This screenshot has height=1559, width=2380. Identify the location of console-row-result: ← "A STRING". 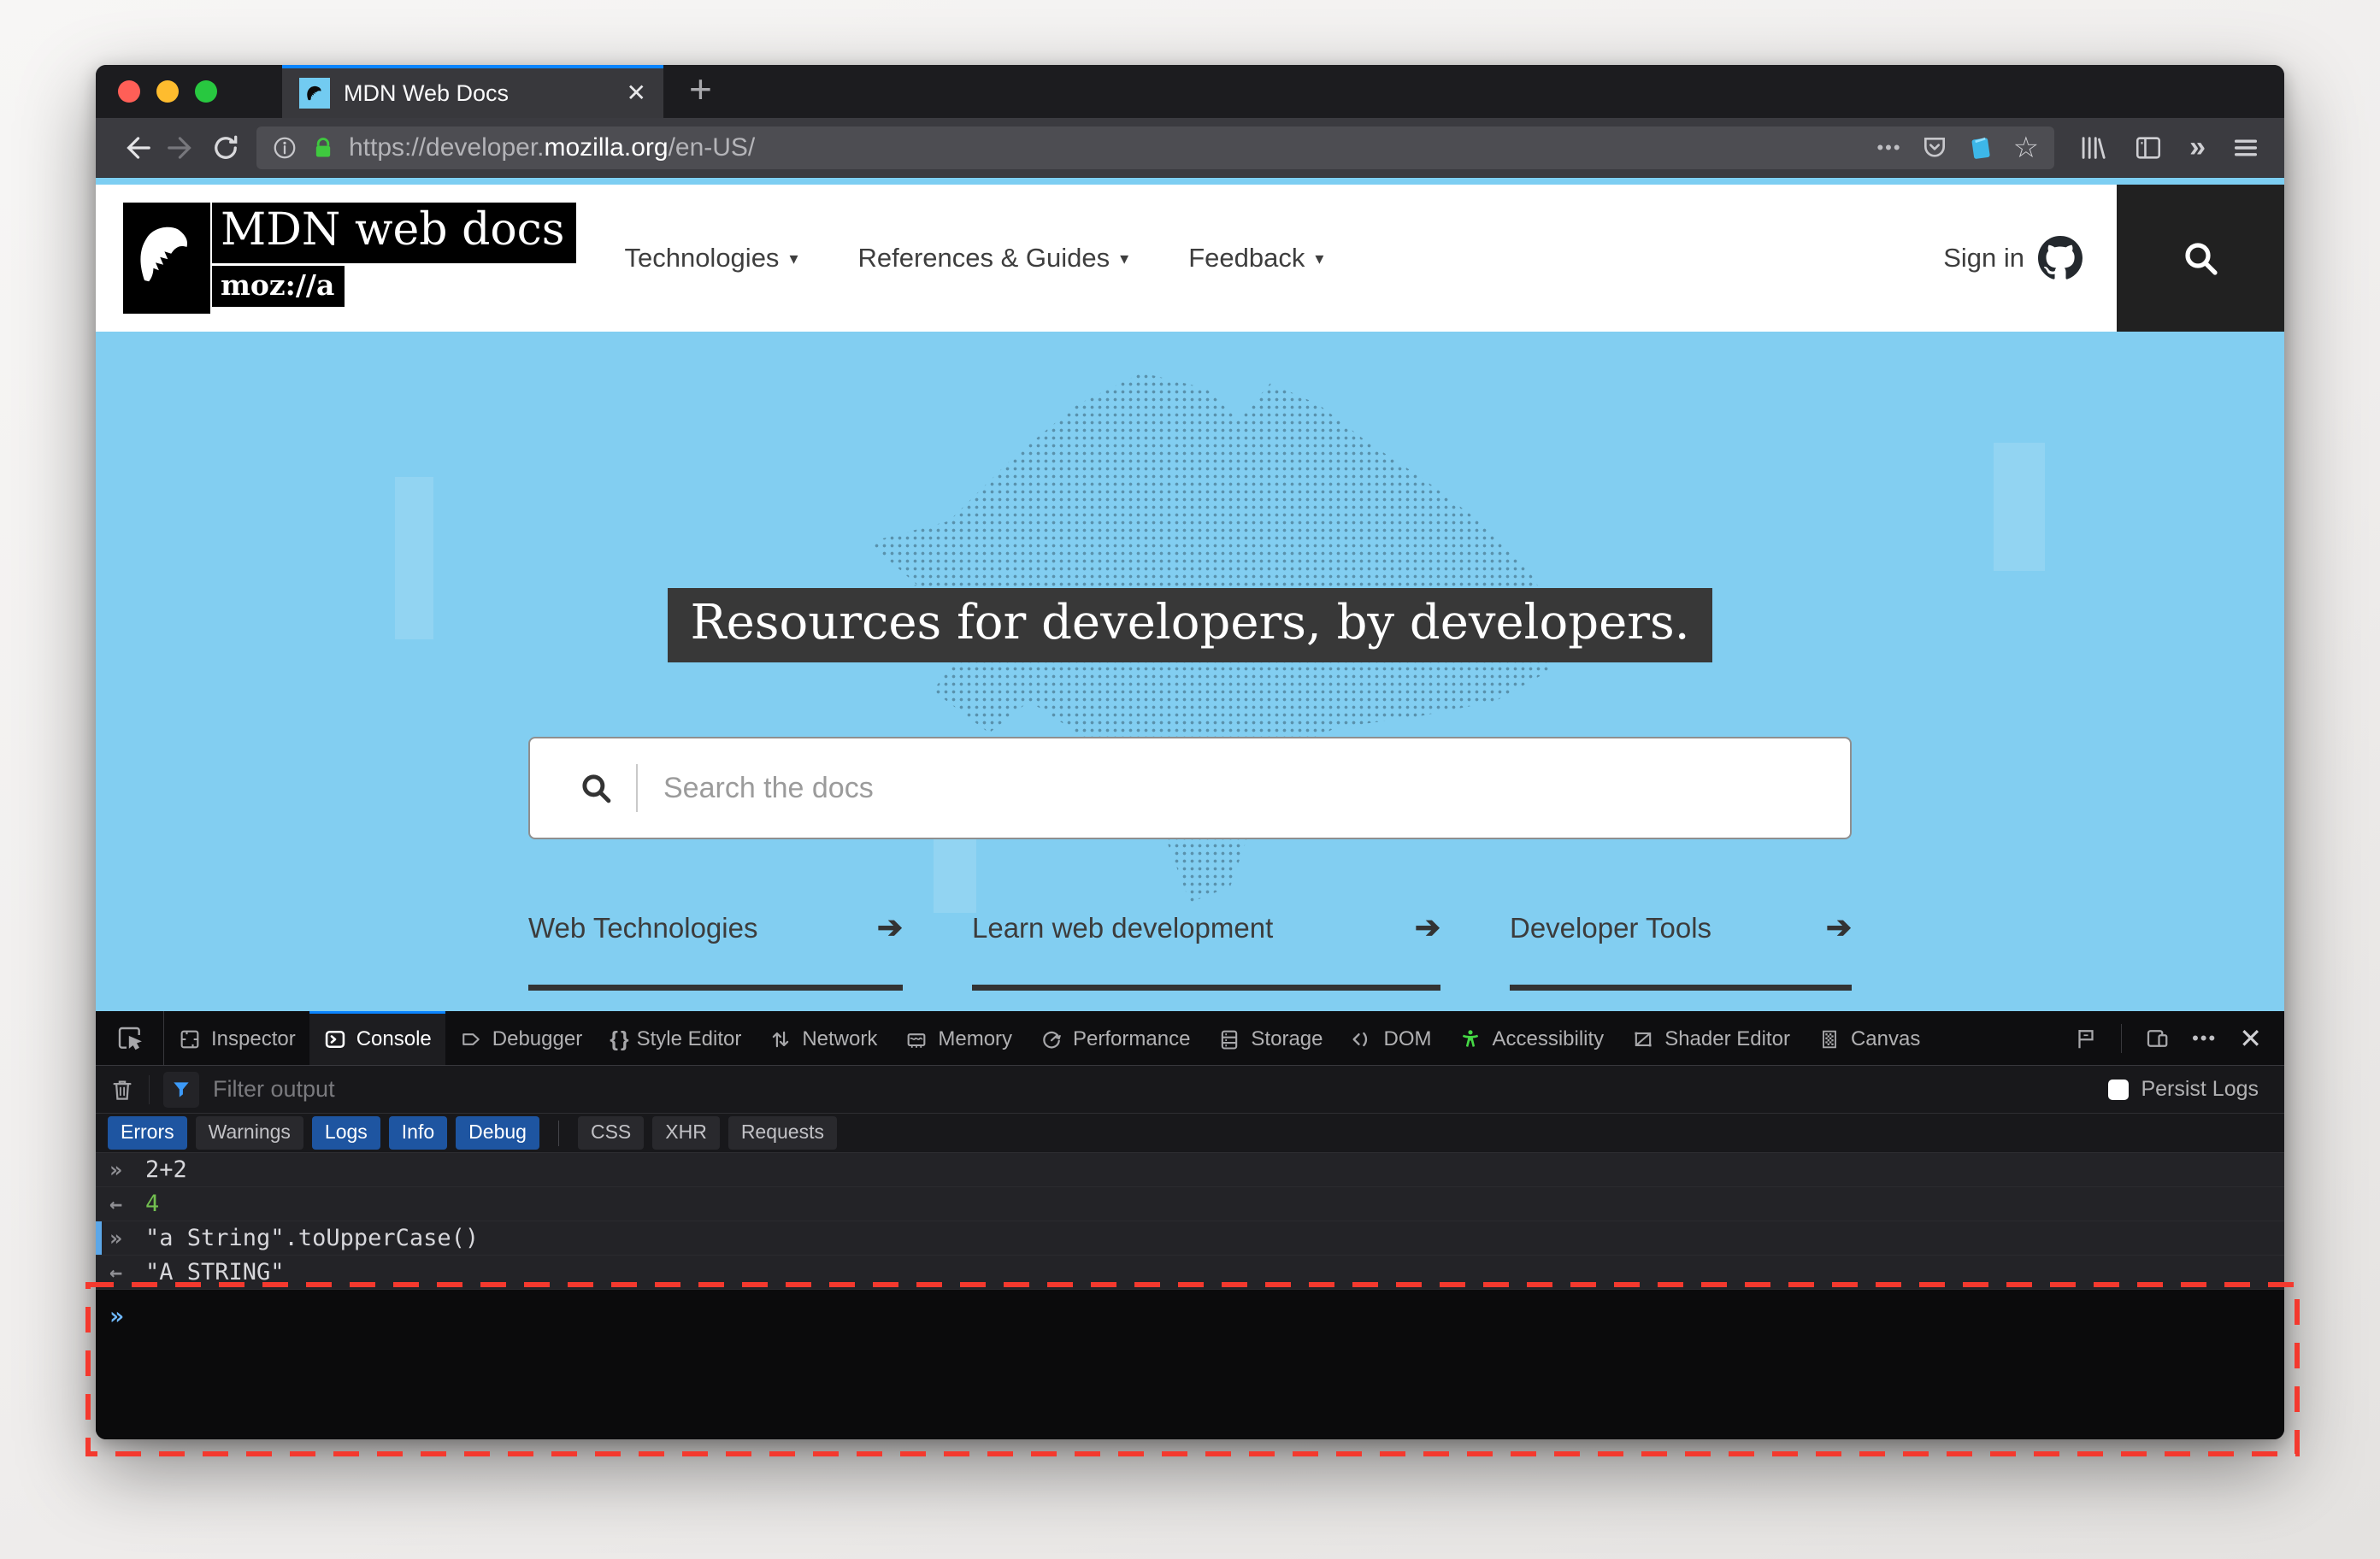
(1190, 1273).